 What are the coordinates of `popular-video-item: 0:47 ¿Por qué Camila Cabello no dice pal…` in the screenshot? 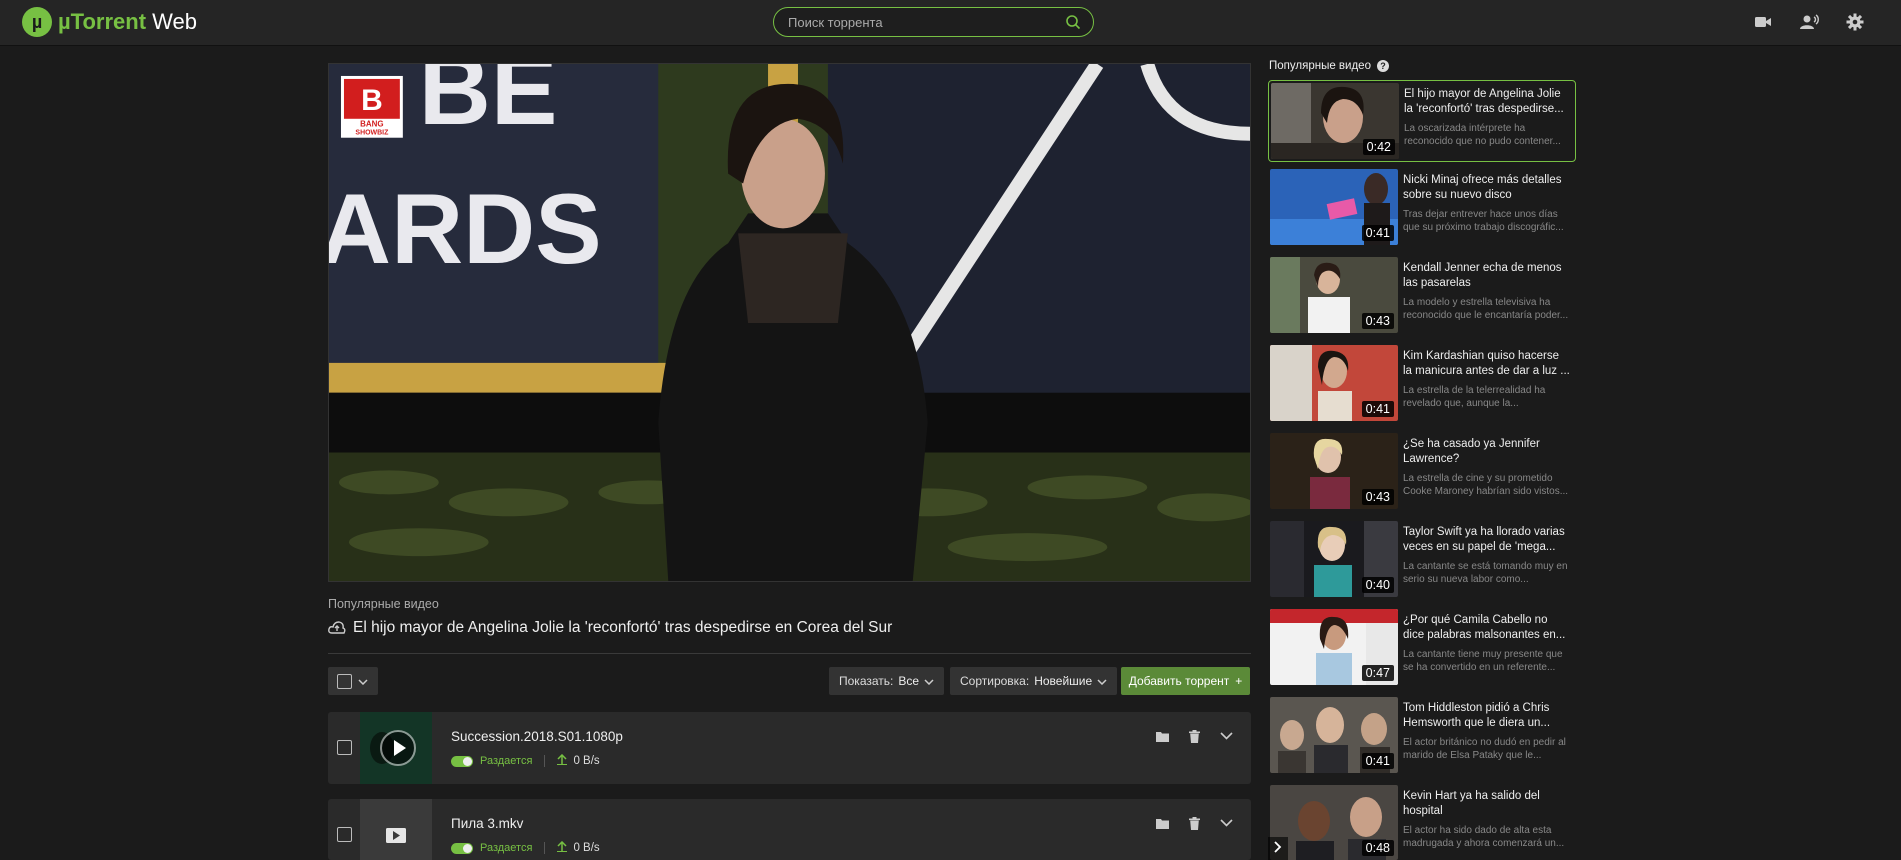 It's located at (1422, 648).